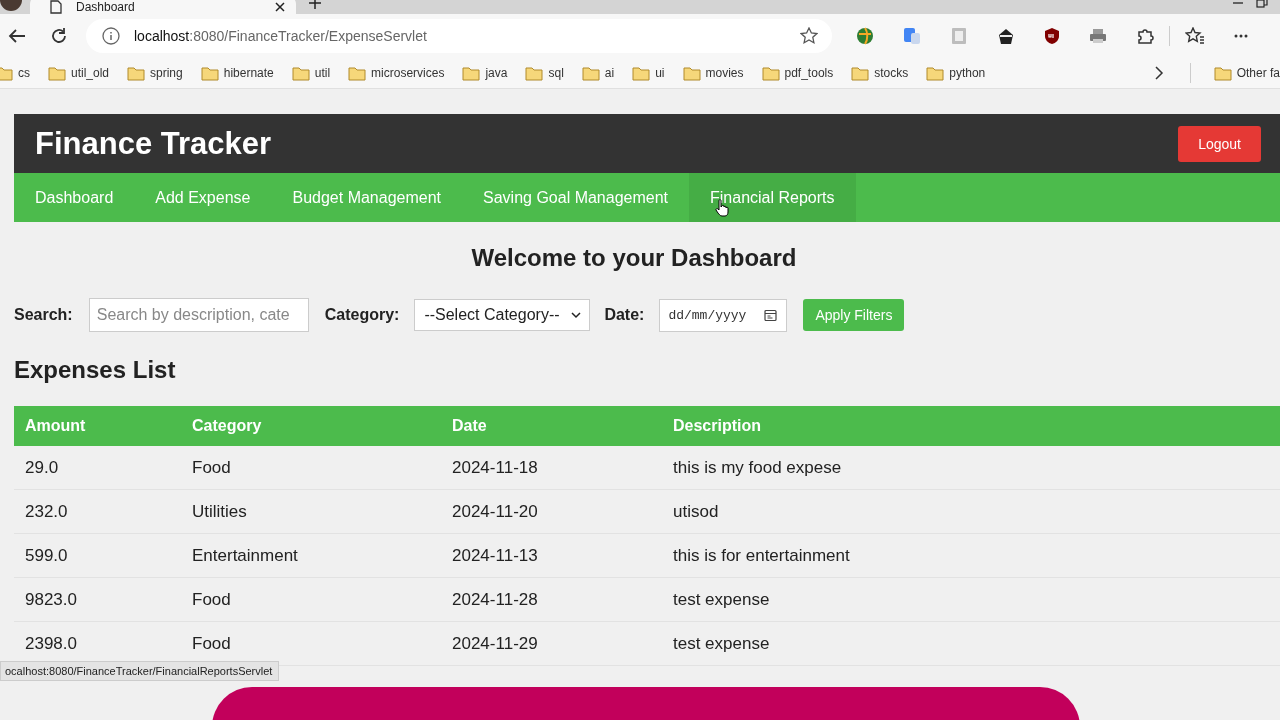  What do you see at coordinates (809, 36) in the screenshot?
I see `star-icon` at bounding box center [809, 36].